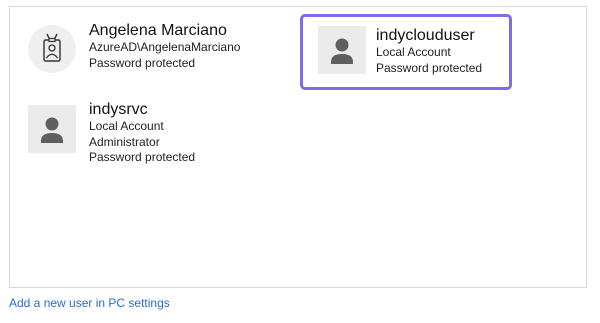 This screenshot has height=323, width=600. What do you see at coordinates (118, 109) in the screenshot?
I see `user-name: indysrvc` at bounding box center [118, 109].